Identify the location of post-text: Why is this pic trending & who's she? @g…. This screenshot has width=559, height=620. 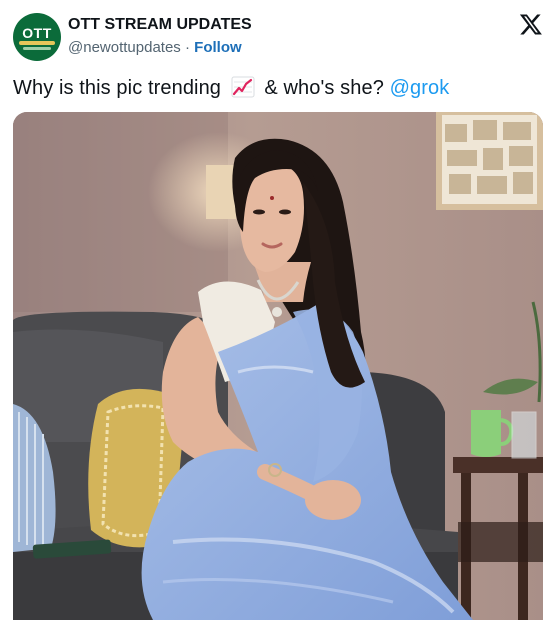
(231, 88).